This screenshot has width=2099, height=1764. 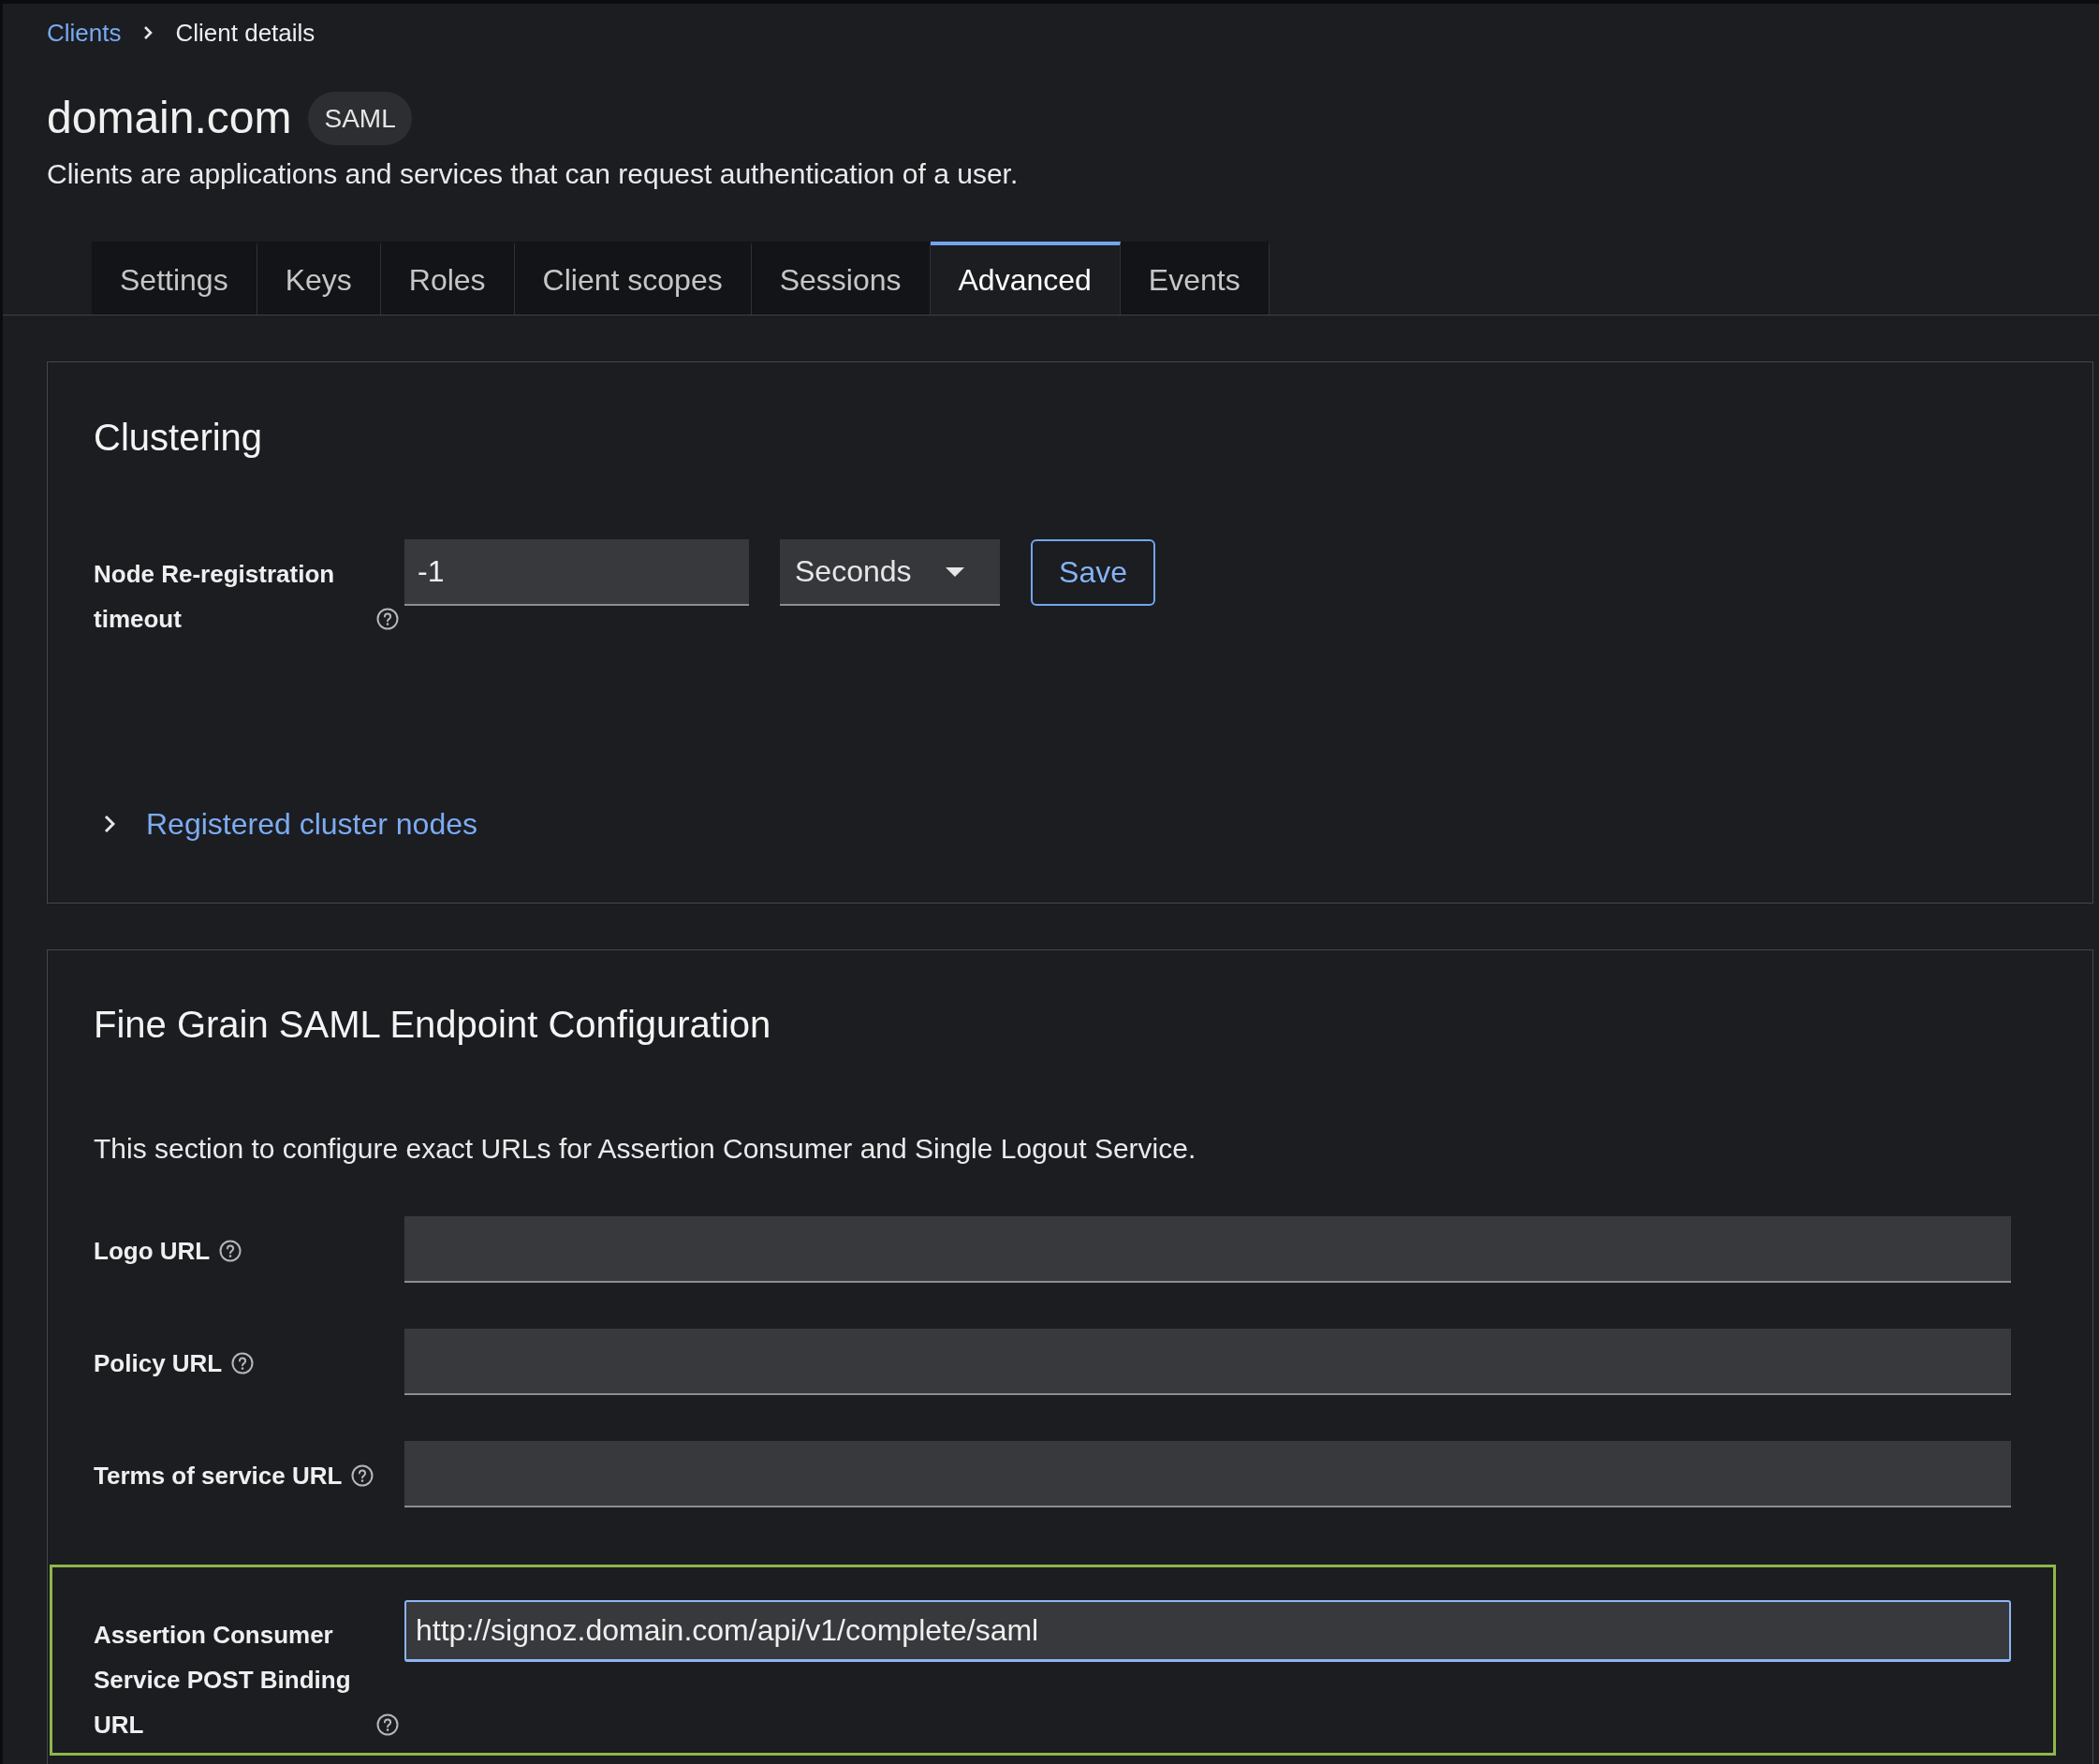 What do you see at coordinates (890, 572) in the screenshot?
I see `unit-select: Seconds` at bounding box center [890, 572].